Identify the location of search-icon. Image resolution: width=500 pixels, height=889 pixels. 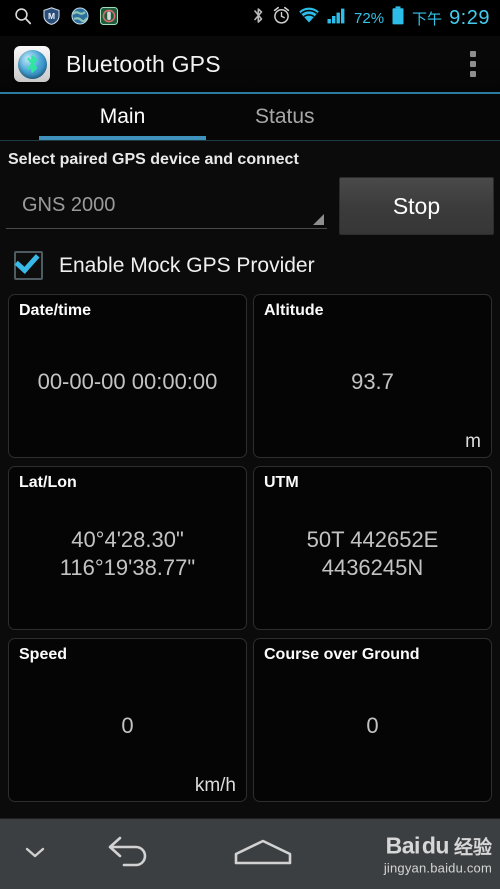
(23, 18).